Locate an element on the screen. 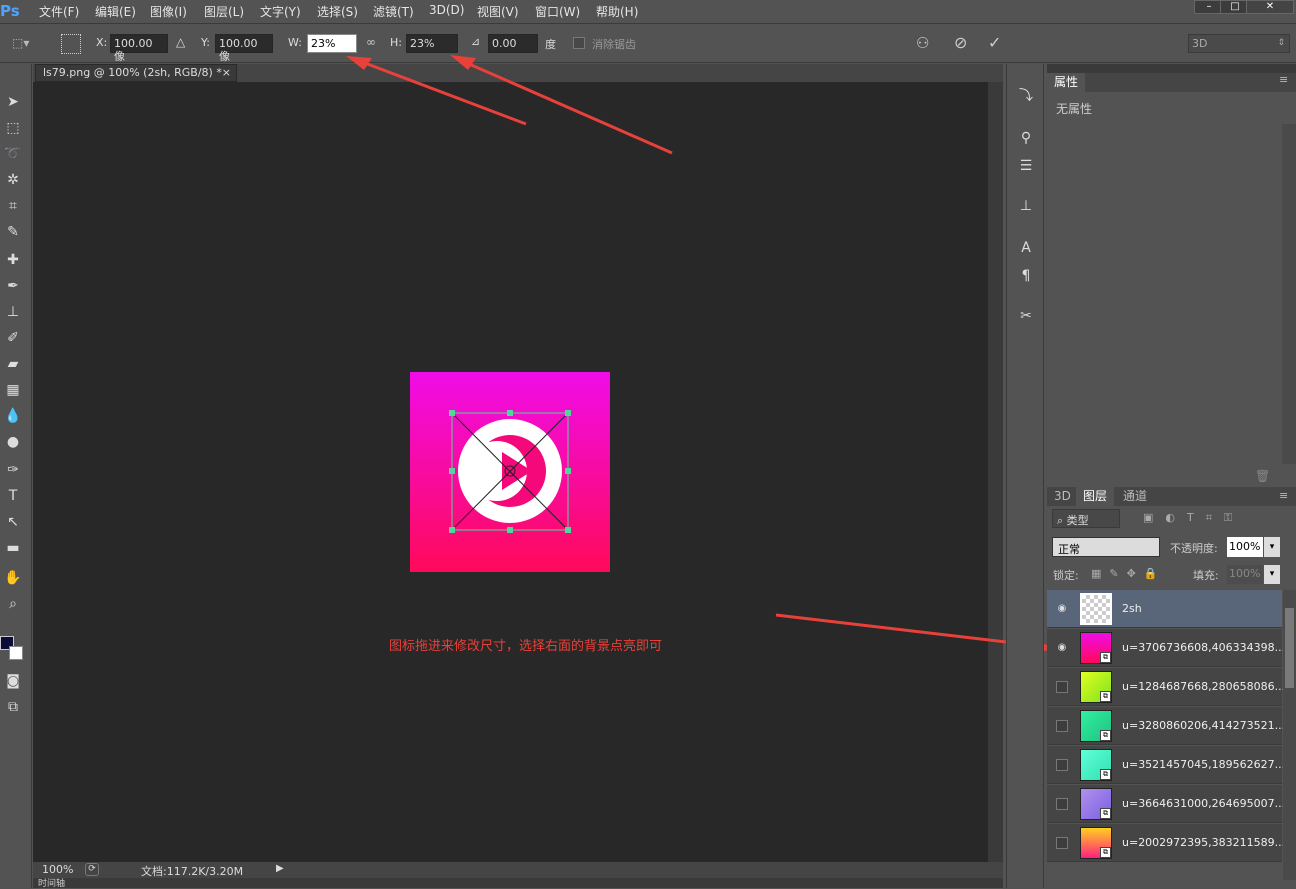 This screenshot has height=889, width=1296. menu-select: 选择(S) is located at coordinates (337, 11).